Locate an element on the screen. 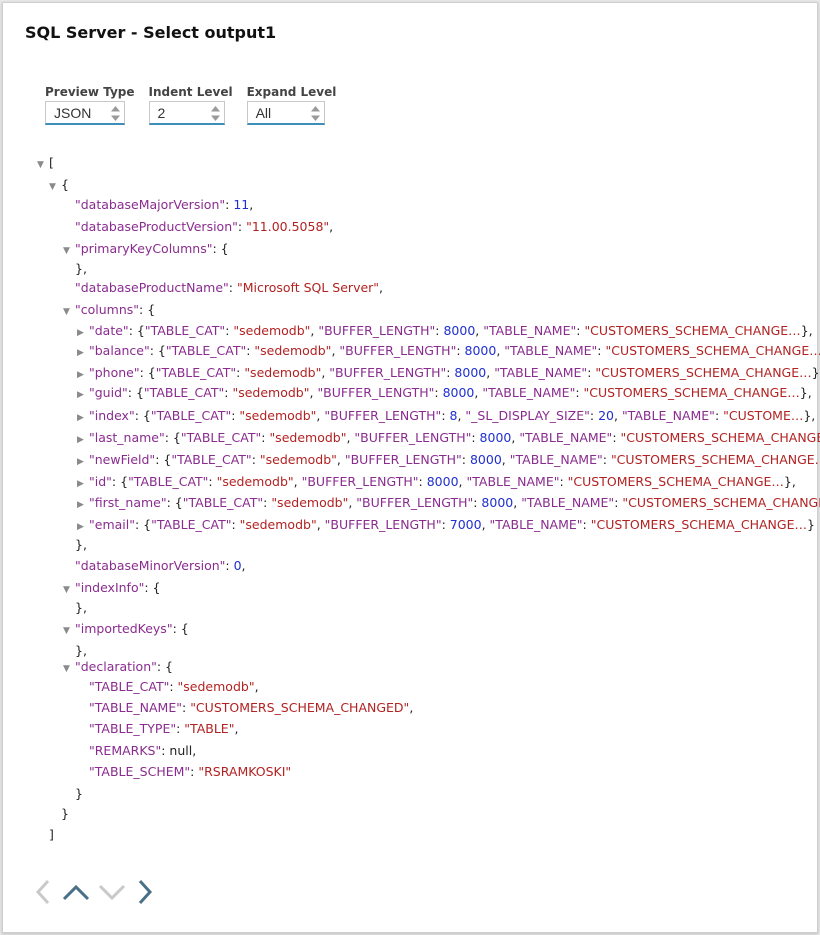 The image size is (820, 935). json-key: "importedKeys" is located at coordinates (124, 628).